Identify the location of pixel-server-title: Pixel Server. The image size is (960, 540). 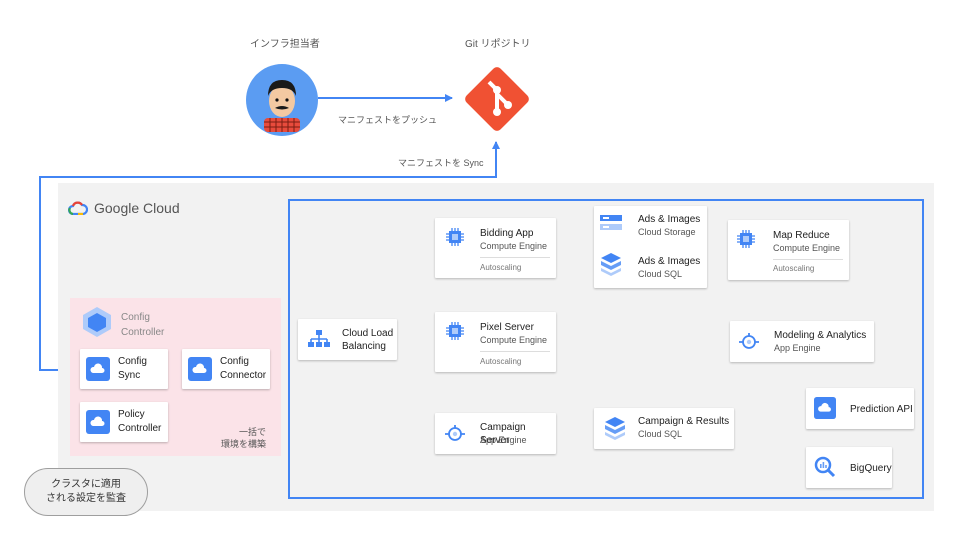
(507, 327).